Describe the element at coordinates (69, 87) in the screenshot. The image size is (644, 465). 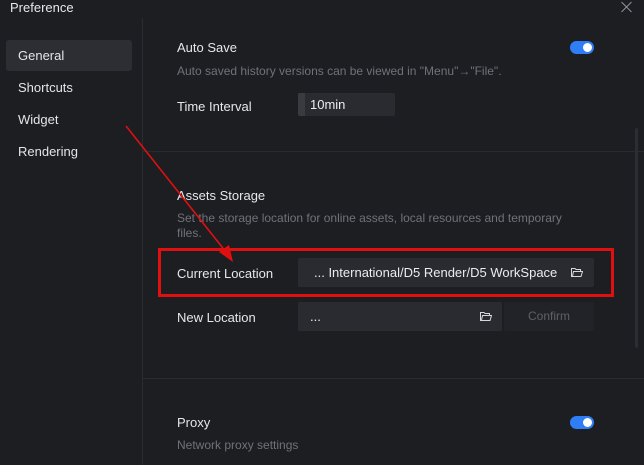
I see `sidebar-item-shortcuts: Shortcuts` at that location.